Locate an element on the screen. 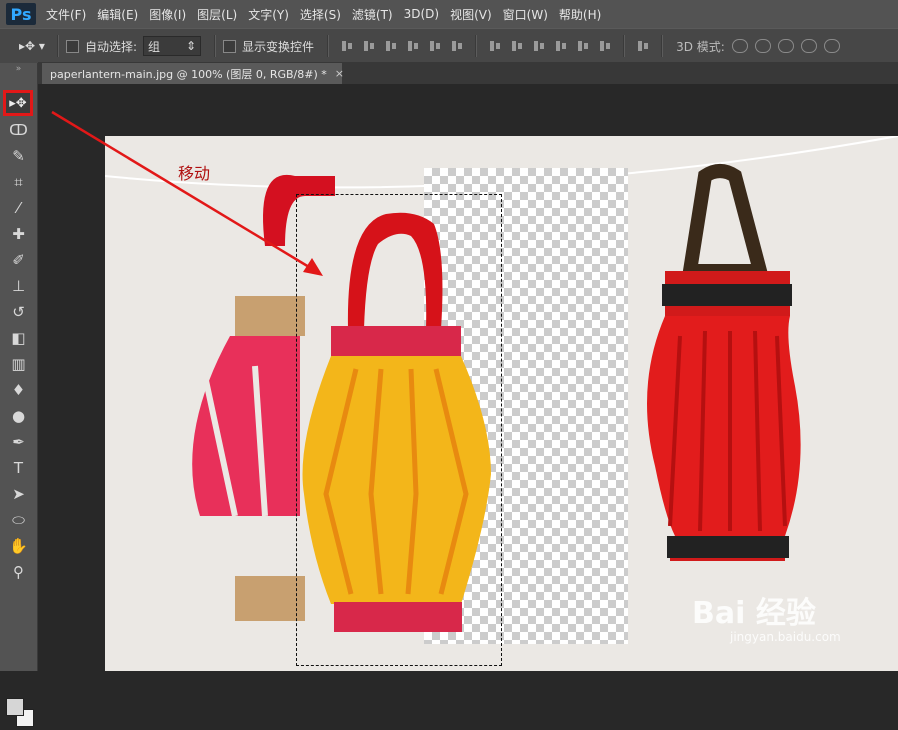 This screenshot has width=898, height=730. color-swatches is located at coordinates (19, 713).